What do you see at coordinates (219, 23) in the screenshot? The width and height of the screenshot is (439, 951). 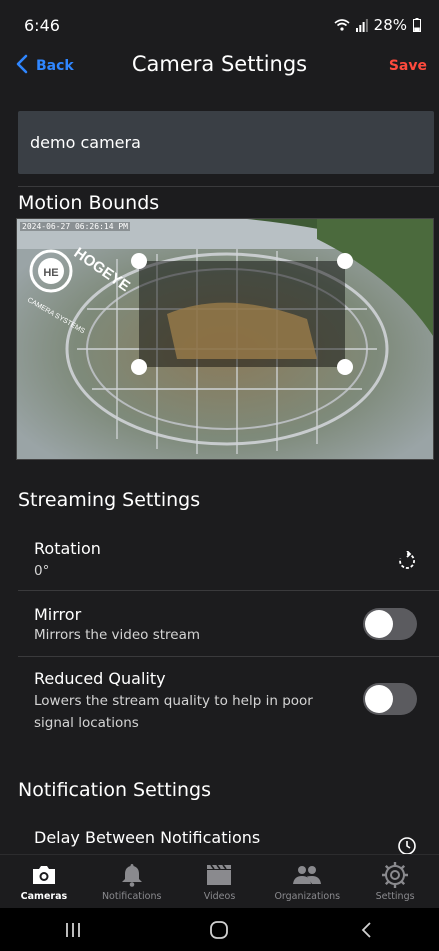 I see `status-bar: 6:46 28%` at bounding box center [219, 23].